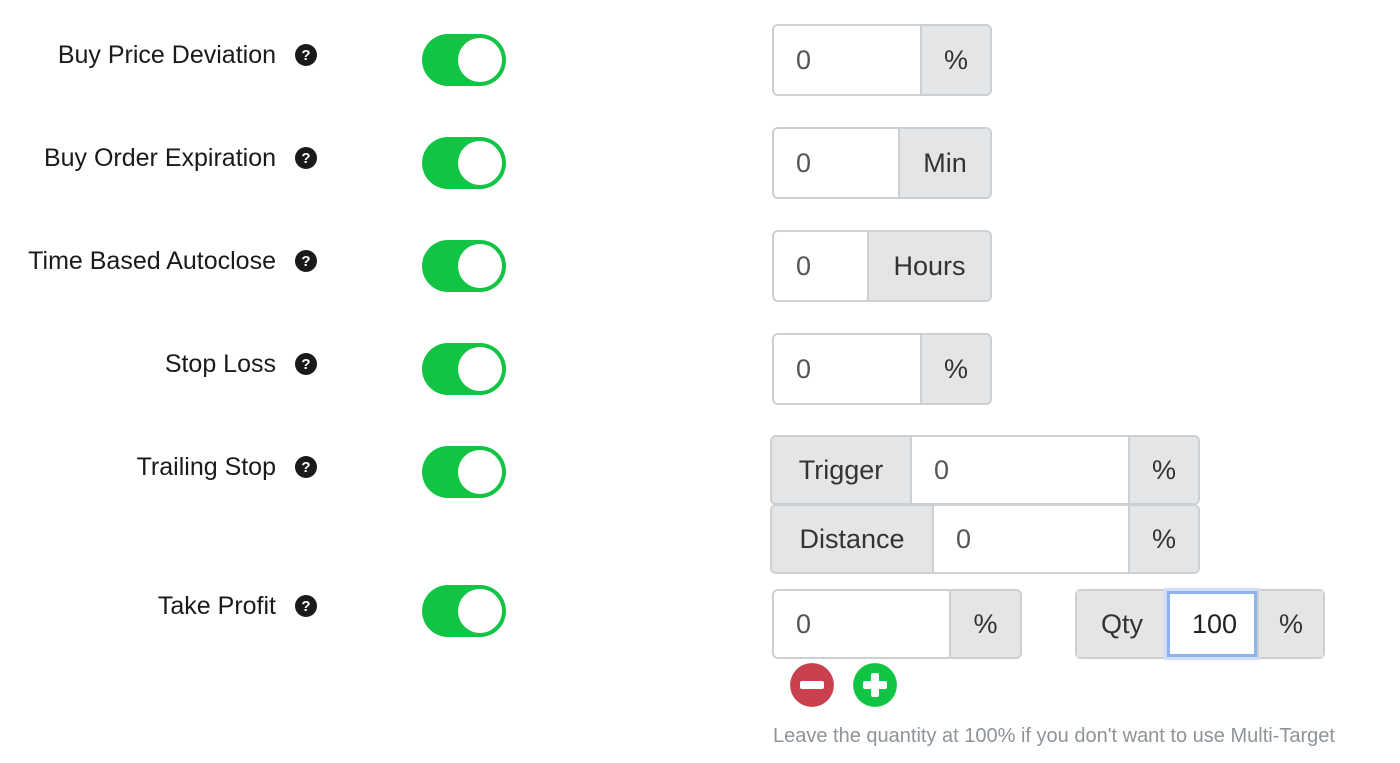 The image size is (1400, 763). Describe the element at coordinates (159, 158) in the screenshot. I see `buy-order-expiration-label: Buy Order Expiration` at that location.